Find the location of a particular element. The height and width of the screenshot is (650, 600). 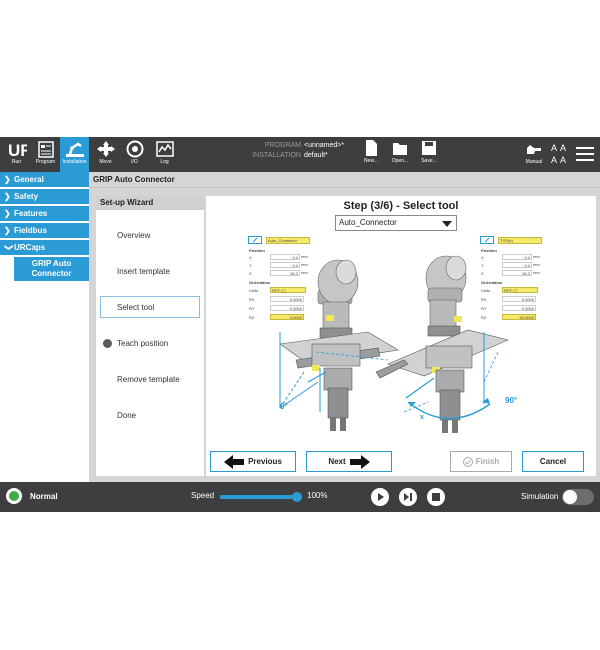

axis-label: RZ is located at coordinates (252, 317).